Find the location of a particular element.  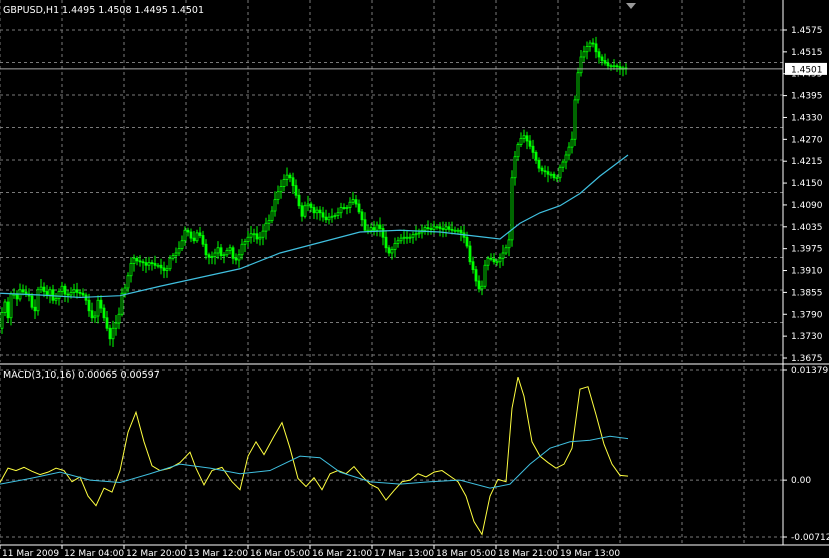

time-tick-label: 16 Mar 05:00 is located at coordinates (280, 553).